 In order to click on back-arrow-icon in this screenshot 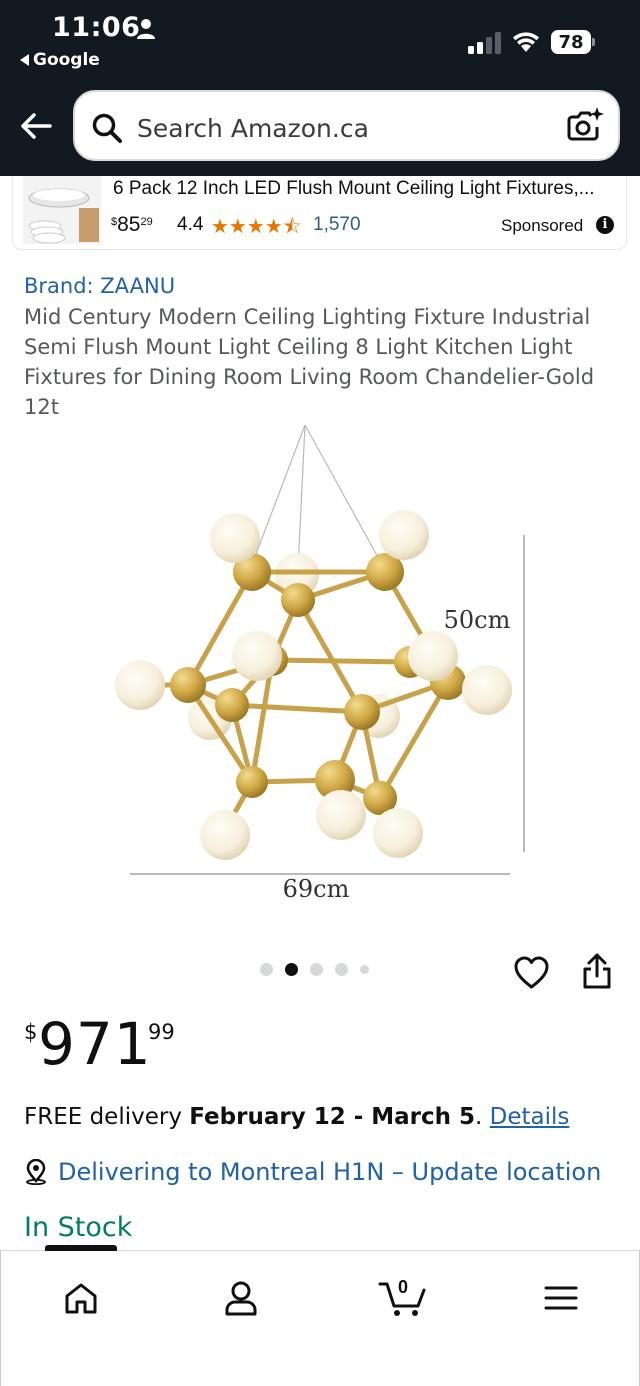, I will do `click(36, 126)`.